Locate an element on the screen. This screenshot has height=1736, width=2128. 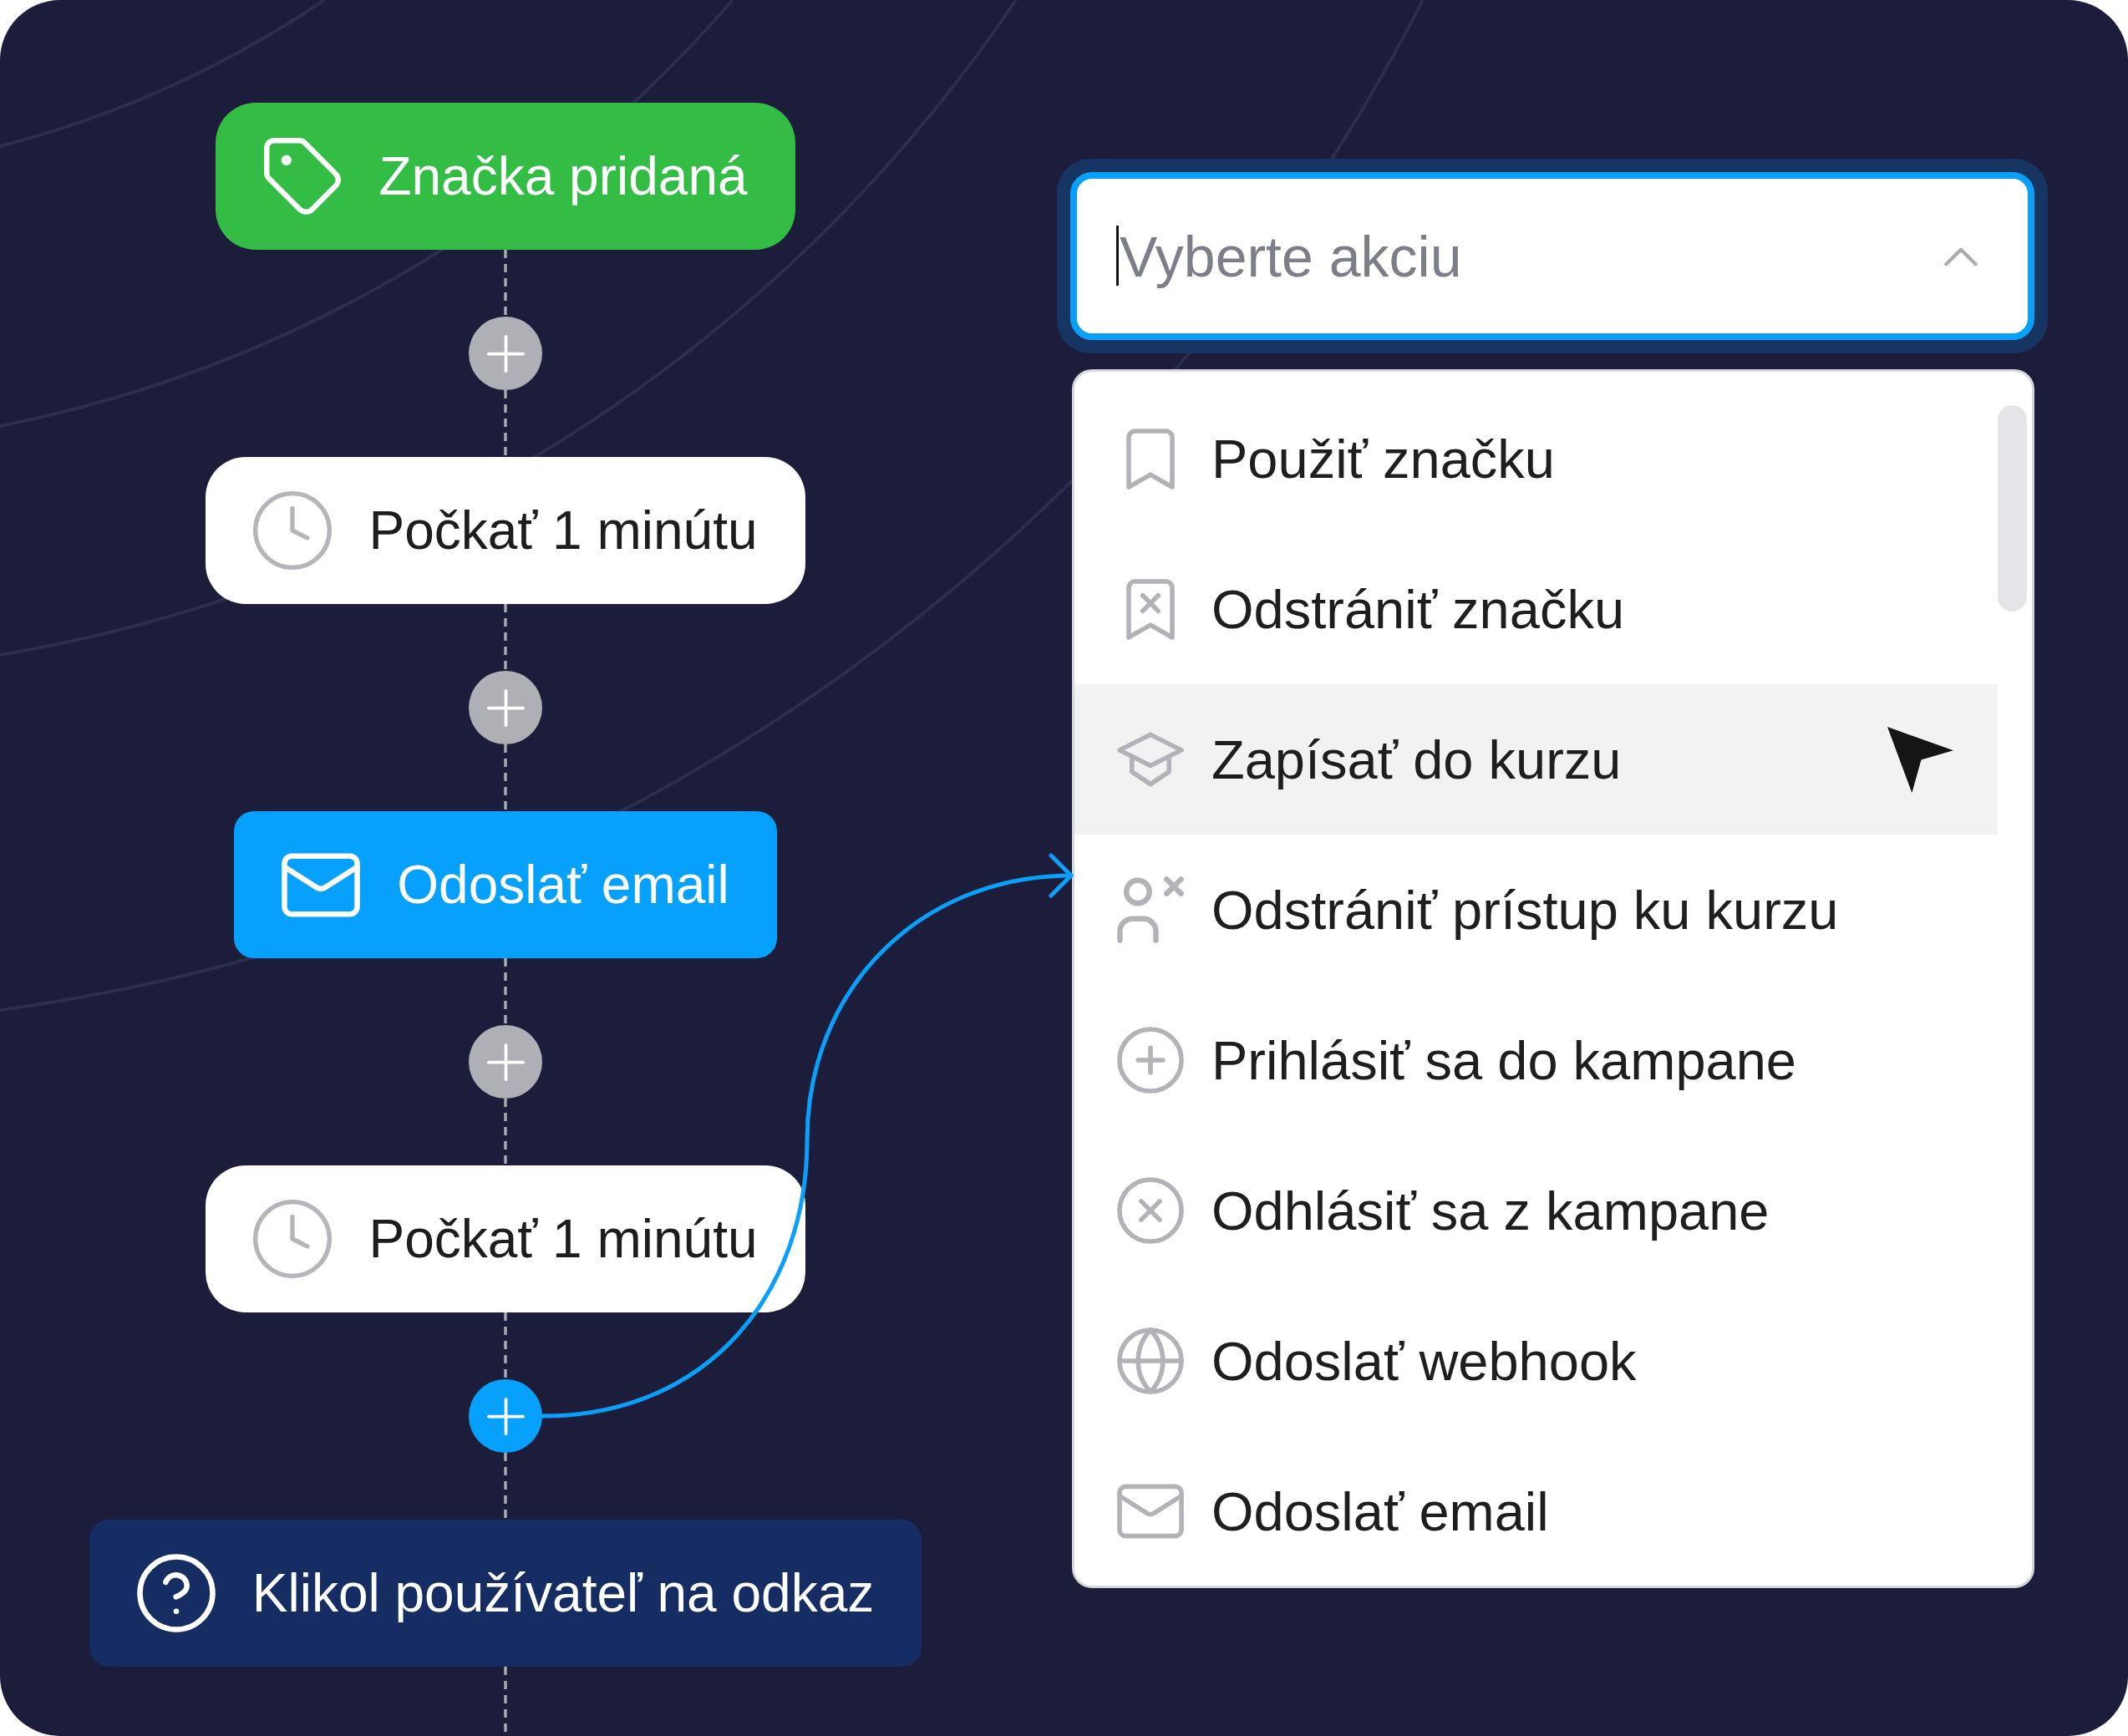
mouse-pointer-icon is located at coordinates (1920, 759).